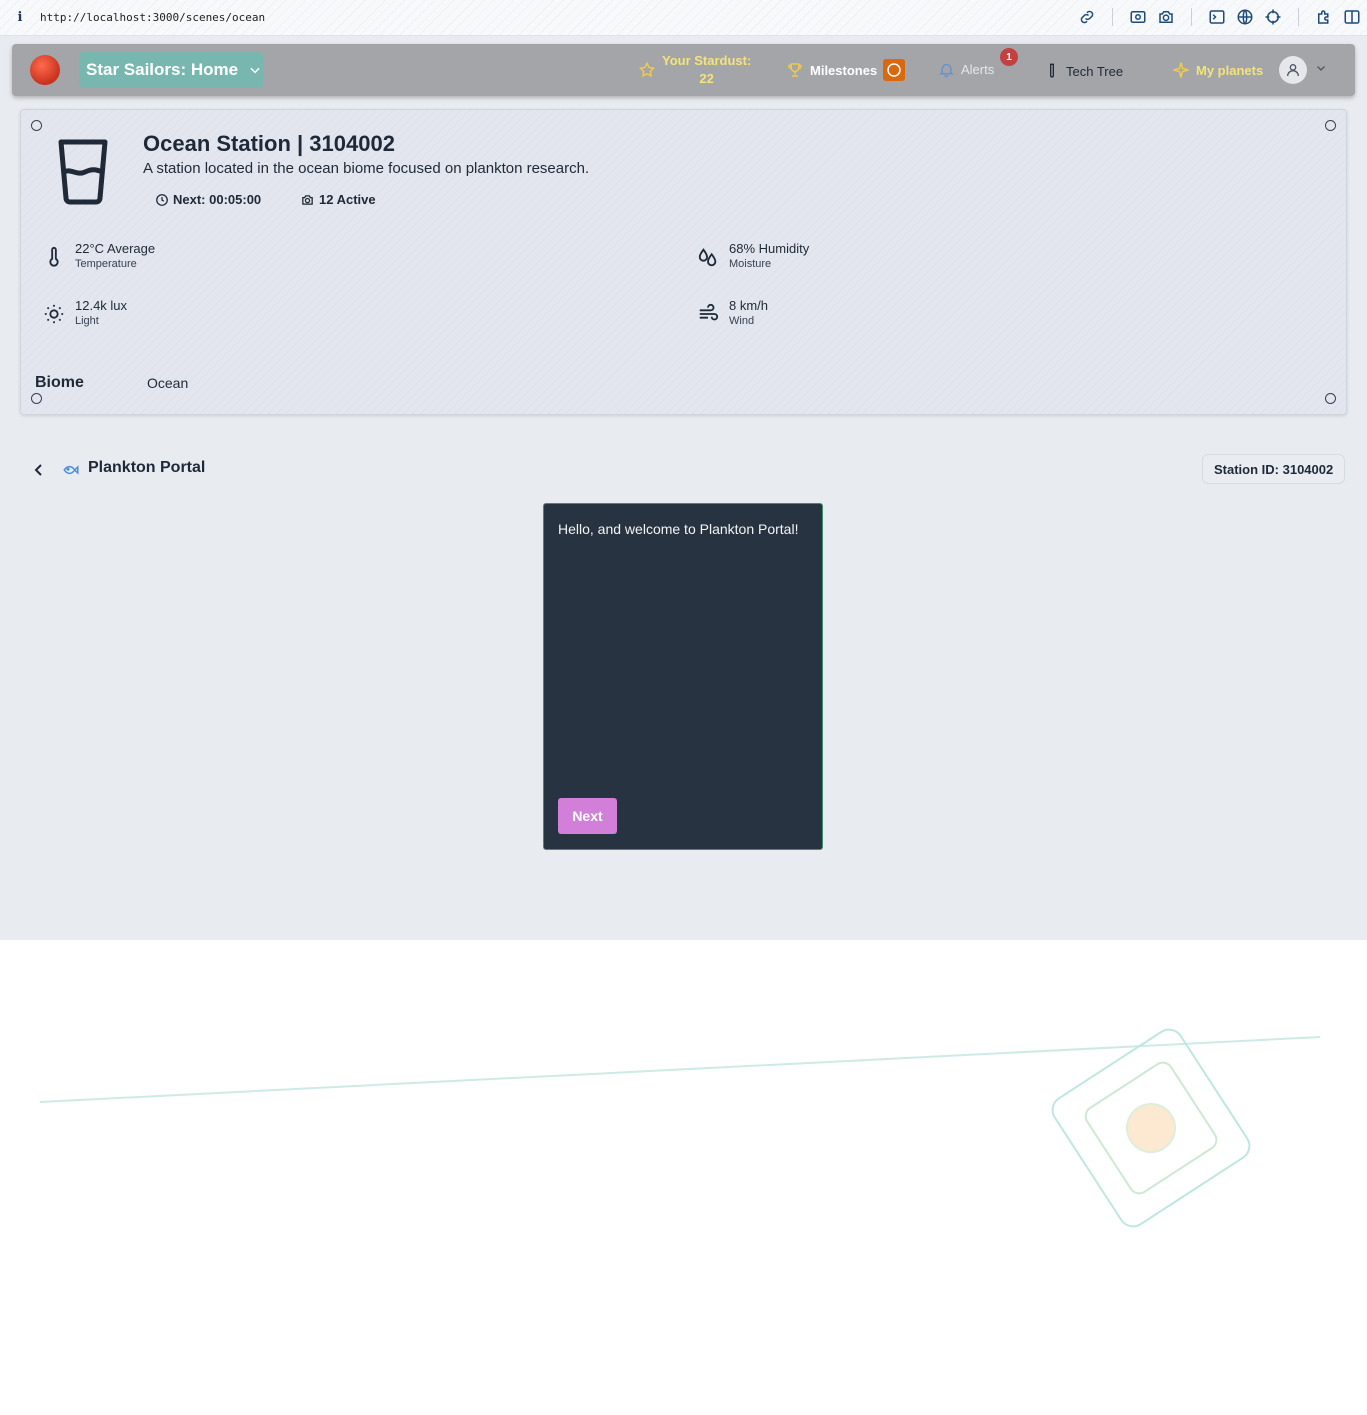 The height and width of the screenshot is (1415, 1367). I want to click on screenshot-icon, so click(1138, 17).